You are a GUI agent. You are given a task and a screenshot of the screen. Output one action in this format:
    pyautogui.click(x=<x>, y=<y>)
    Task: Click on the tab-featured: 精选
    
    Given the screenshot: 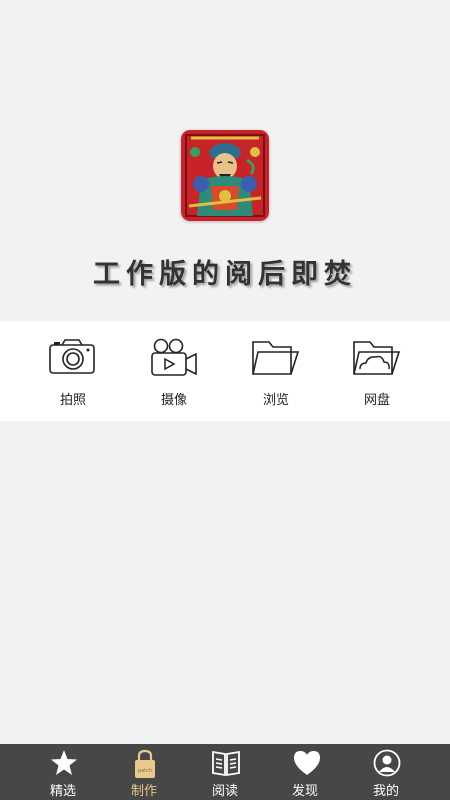 What is the action you would take?
    pyautogui.click(x=63, y=772)
    